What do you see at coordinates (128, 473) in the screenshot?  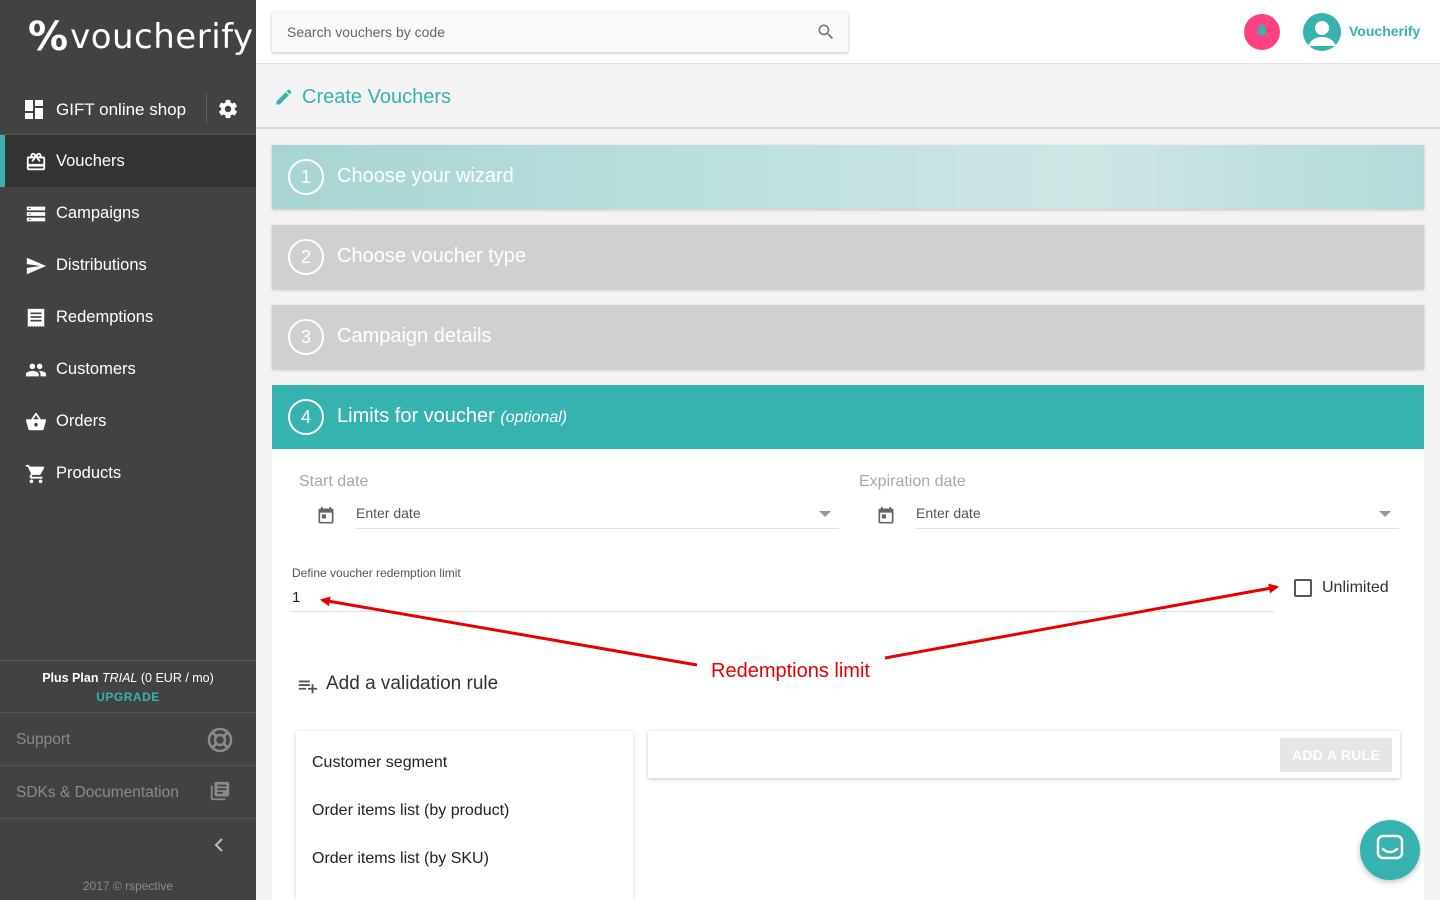 I see `sidebar-item-products: Products` at bounding box center [128, 473].